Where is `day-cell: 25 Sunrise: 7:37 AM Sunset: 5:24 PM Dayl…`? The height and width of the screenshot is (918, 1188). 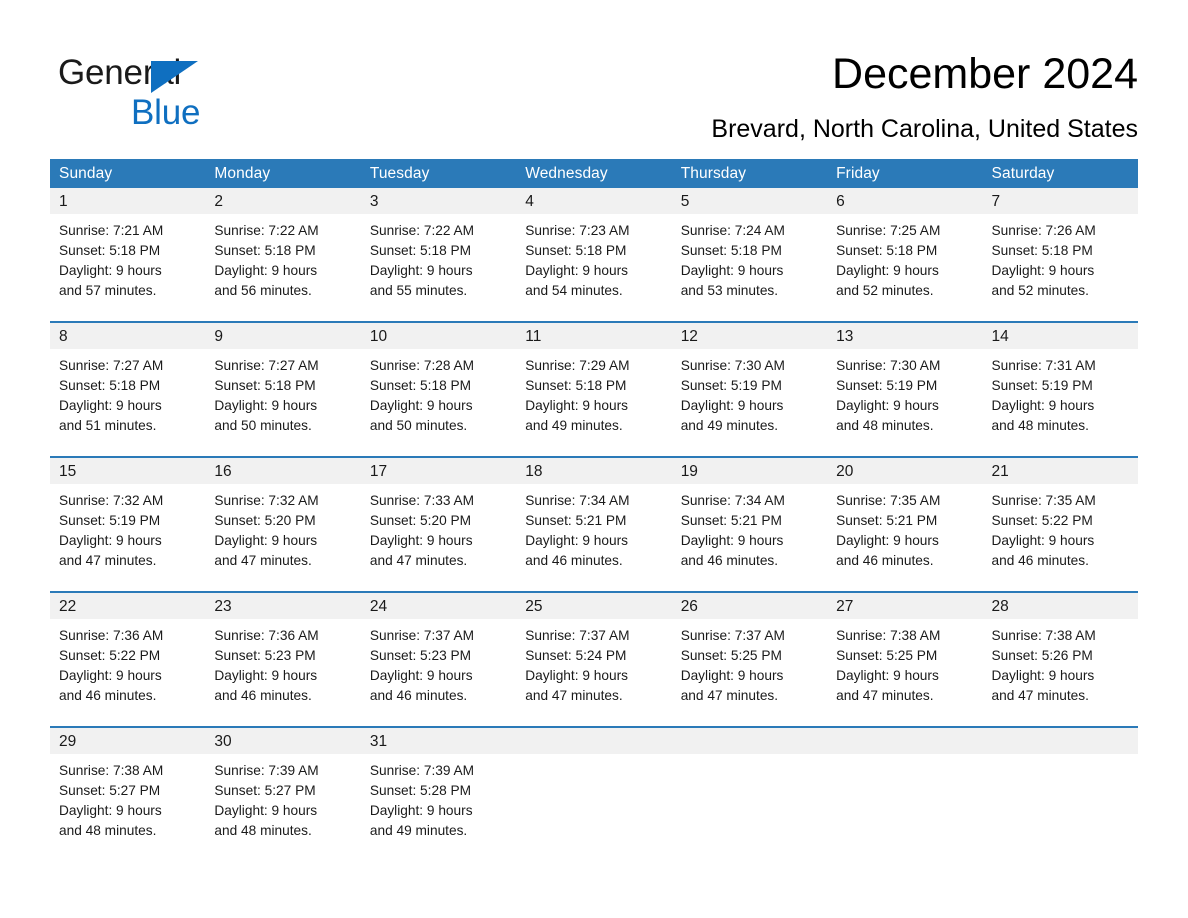 day-cell: 25 Sunrise: 7:37 AM Sunset: 5:24 PM Dayl… is located at coordinates (594, 659).